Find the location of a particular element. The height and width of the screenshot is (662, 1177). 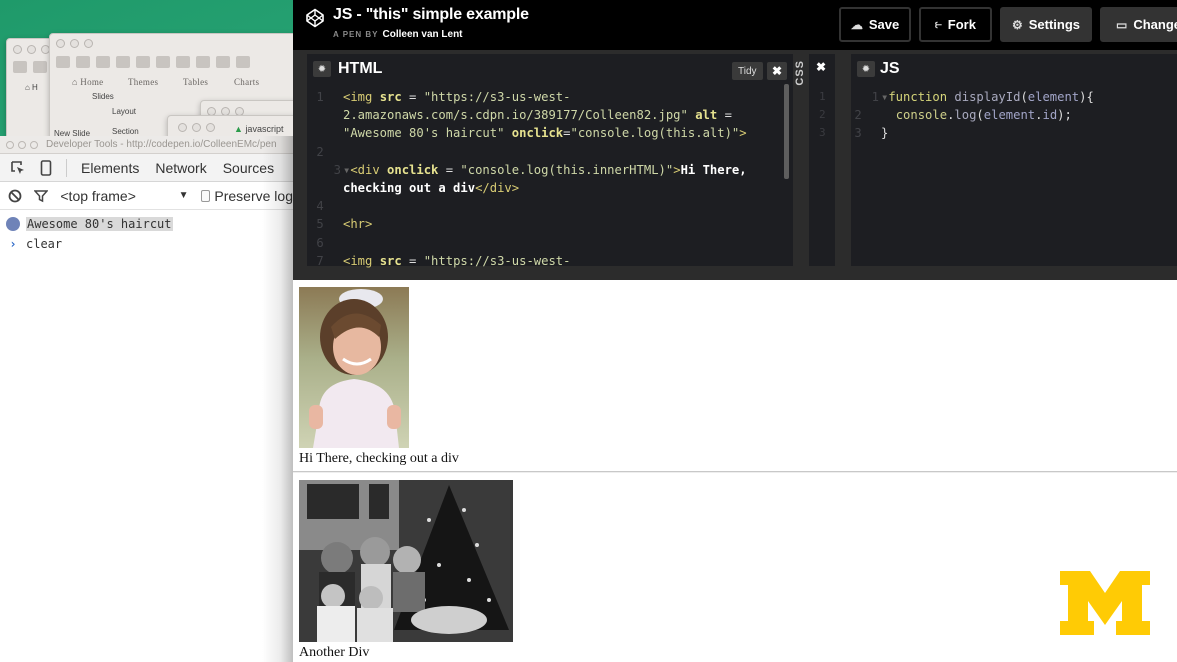

codepen-logo-icon is located at coordinates (315, 18).